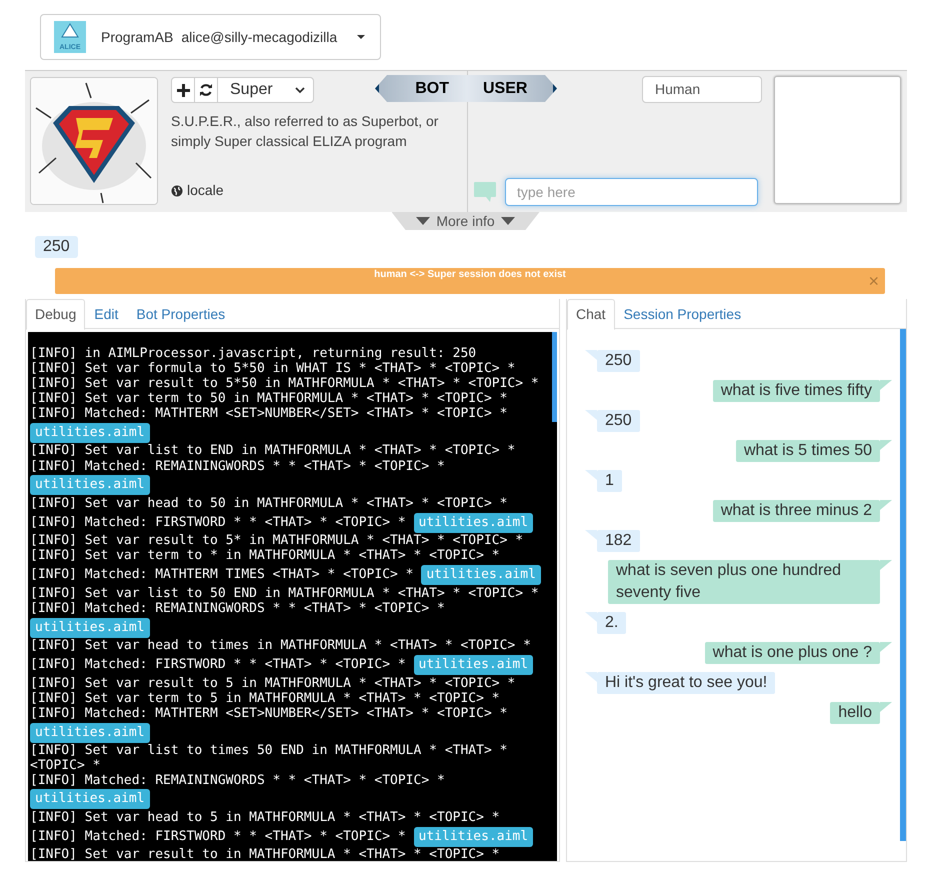 Image resolution: width=925 pixels, height=871 pixels. What do you see at coordinates (277, 540) in the screenshot?
I see `log-line: [INFO] Set var result to 5* in MATHFORMULA * <THAT> * <TOPIC> *` at bounding box center [277, 540].